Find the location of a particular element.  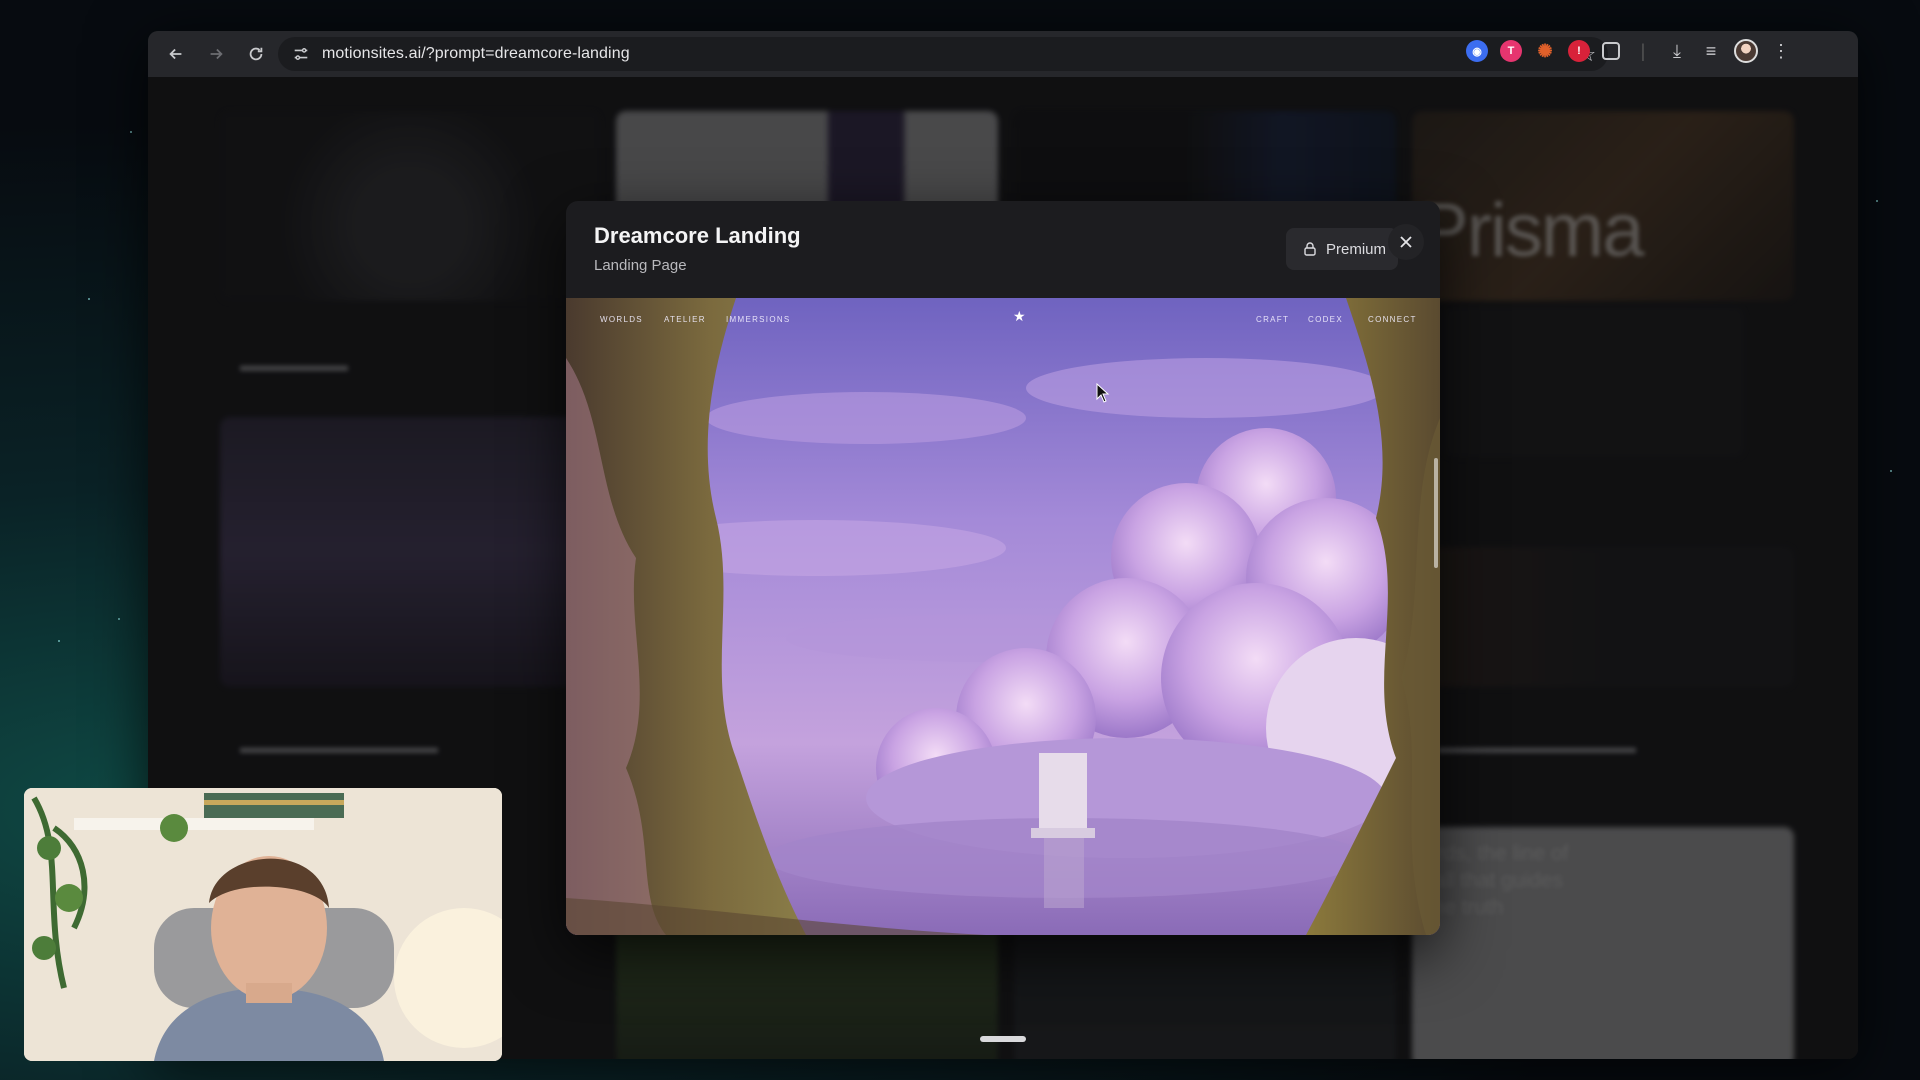

reload-icon is located at coordinates (256, 54).